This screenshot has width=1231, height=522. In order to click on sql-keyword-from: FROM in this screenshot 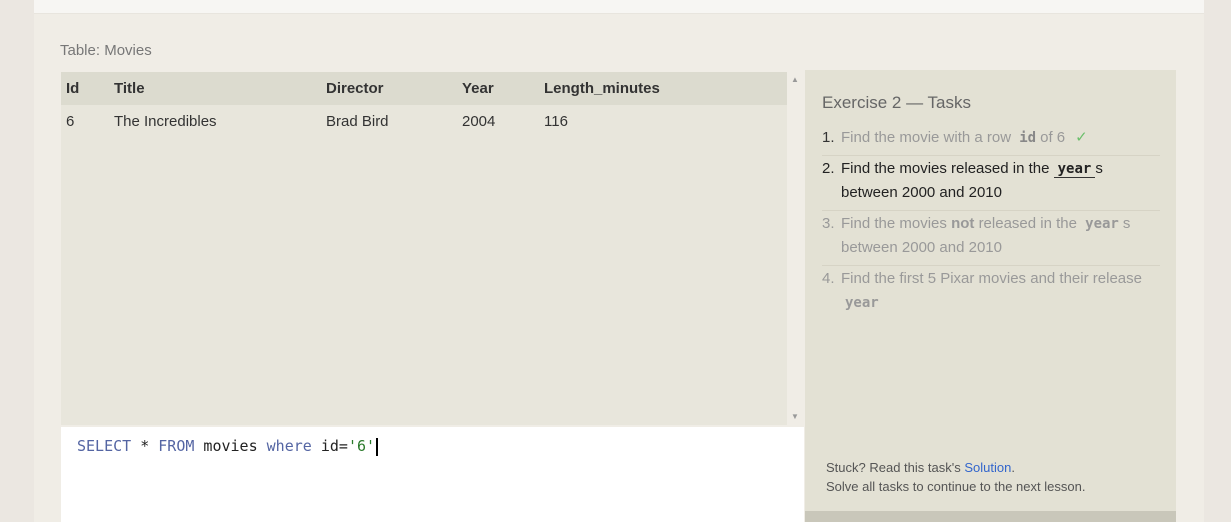, I will do `click(176, 446)`.